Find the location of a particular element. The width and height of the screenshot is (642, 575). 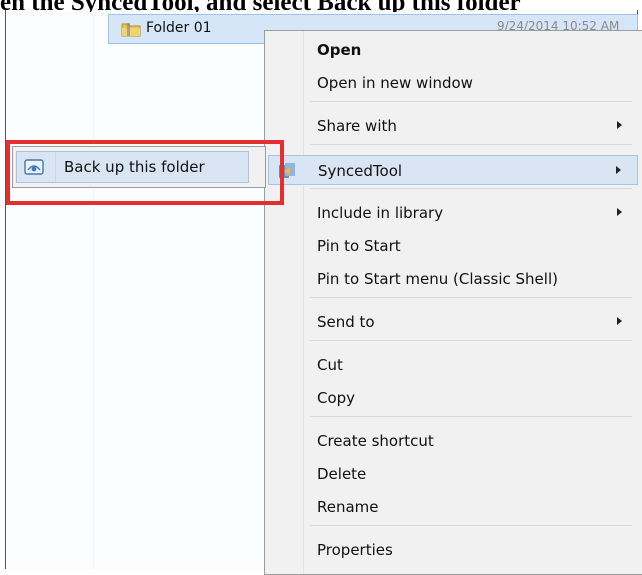

menu-item-label: Rename is located at coordinates (348, 507).